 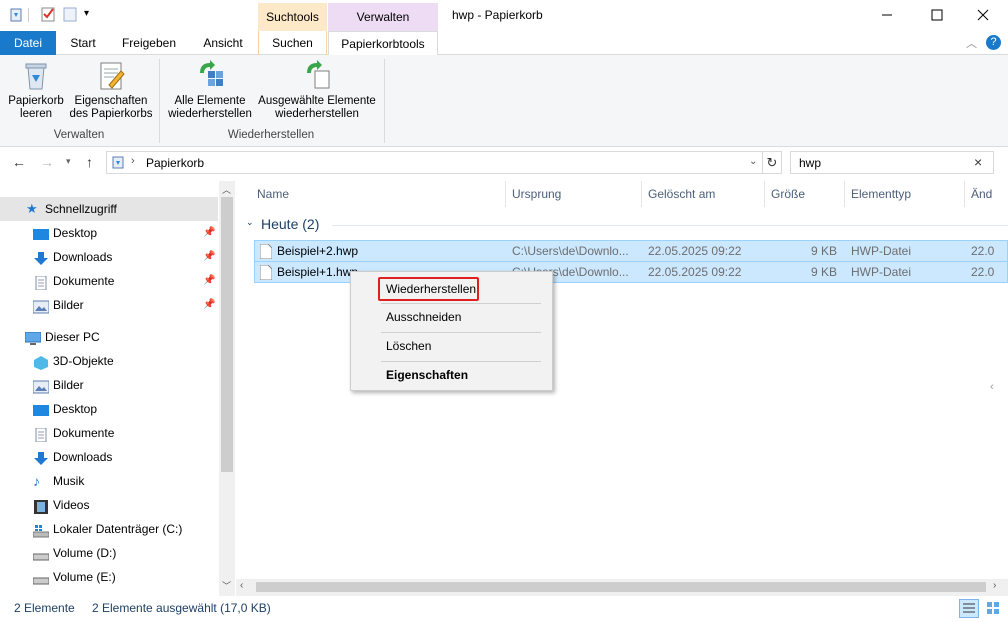 What do you see at coordinates (36, 481) in the screenshot?
I see `music-icon: ♪` at bounding box center [36, 481].